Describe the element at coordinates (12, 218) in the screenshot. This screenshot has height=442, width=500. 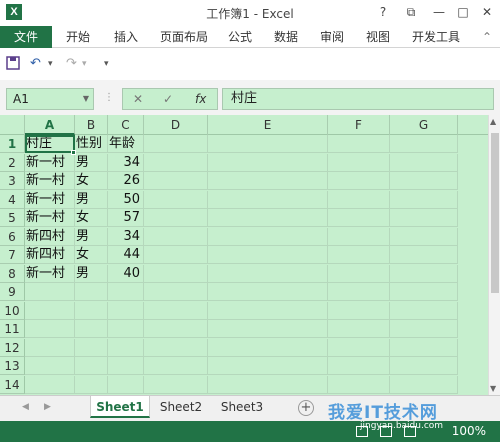
I see `row-header: 5` at that location.